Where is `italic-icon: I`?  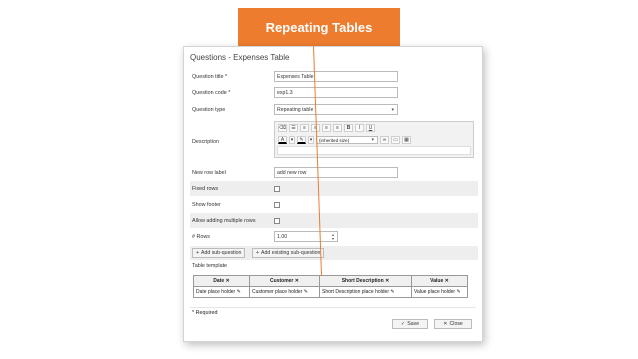 italic-icon: I is located at coordinates (359, 128).